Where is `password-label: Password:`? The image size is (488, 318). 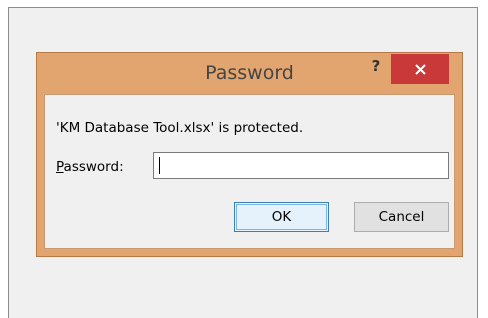 password-label: Password: is located at coordinates (90, 167).